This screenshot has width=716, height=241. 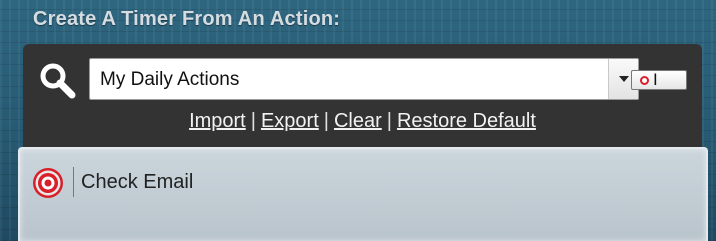 What do you see at coordinates (466, 121) in the screenshot?
I see `restore-default-link: Restore Default` at bounding box center [466, 121].